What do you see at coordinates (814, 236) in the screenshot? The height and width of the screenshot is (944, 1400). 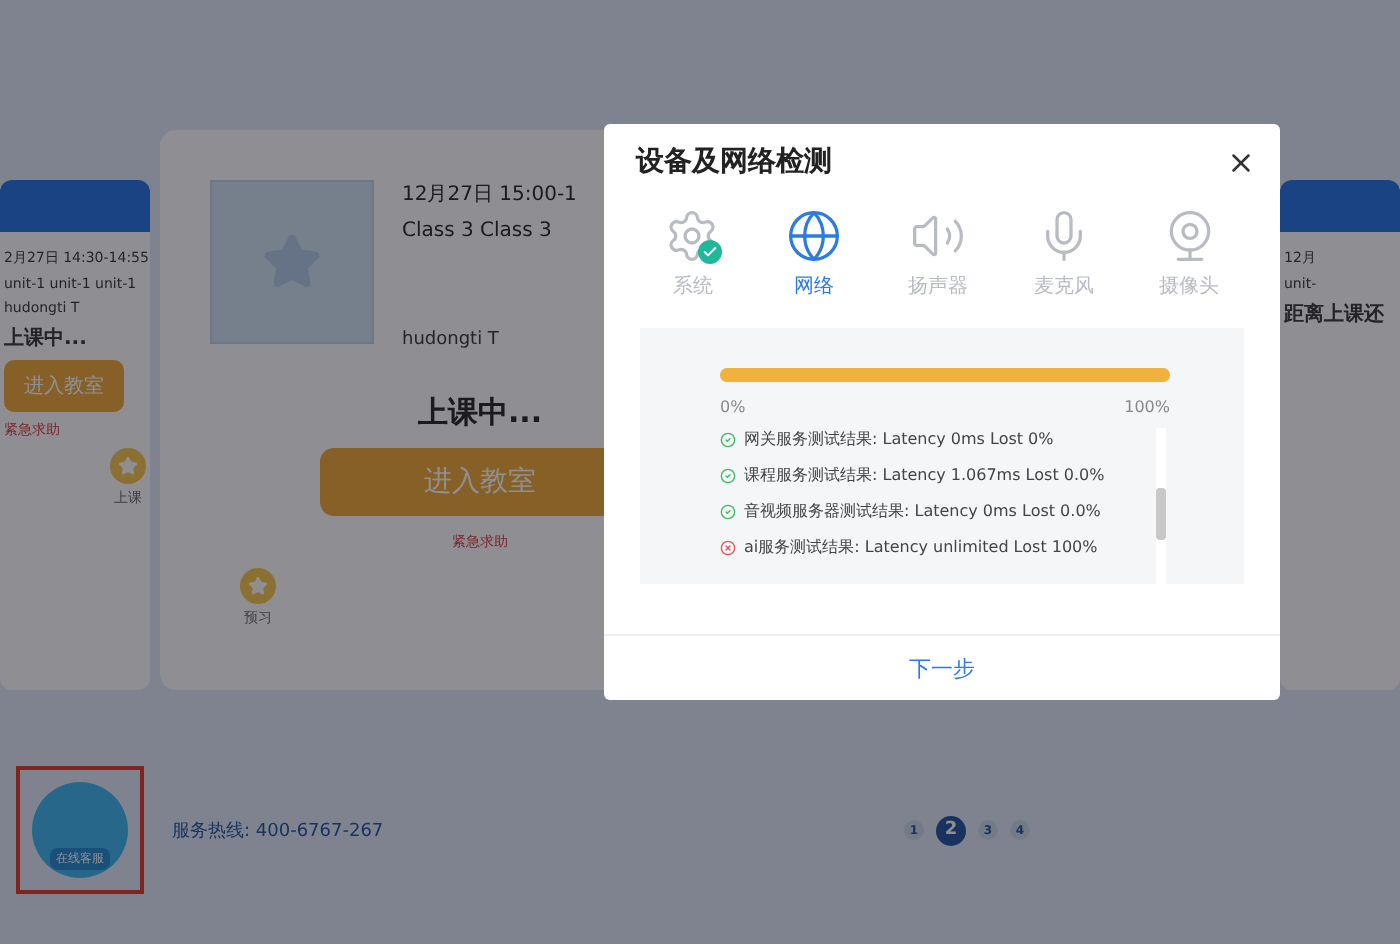 I see `globe-icon` at bounding box center [814, 236].